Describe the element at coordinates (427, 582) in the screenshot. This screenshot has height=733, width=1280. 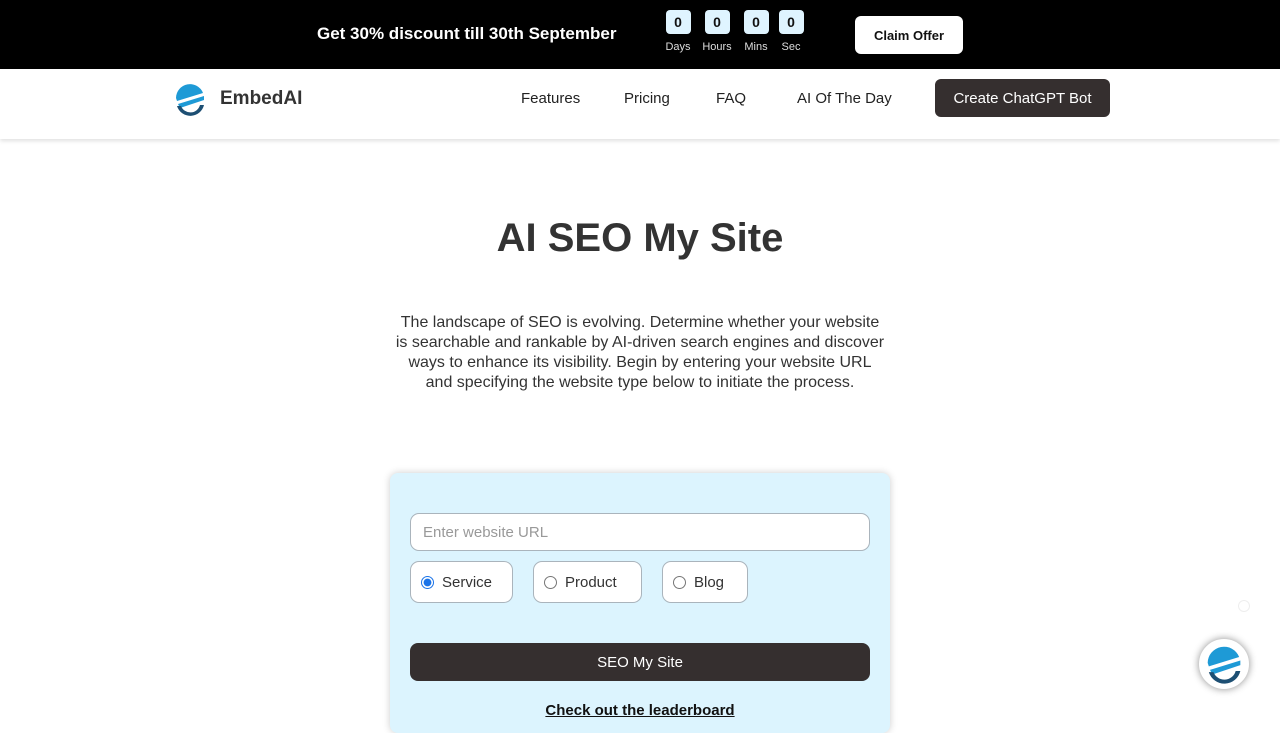
I see `radio-service-input` at that location.